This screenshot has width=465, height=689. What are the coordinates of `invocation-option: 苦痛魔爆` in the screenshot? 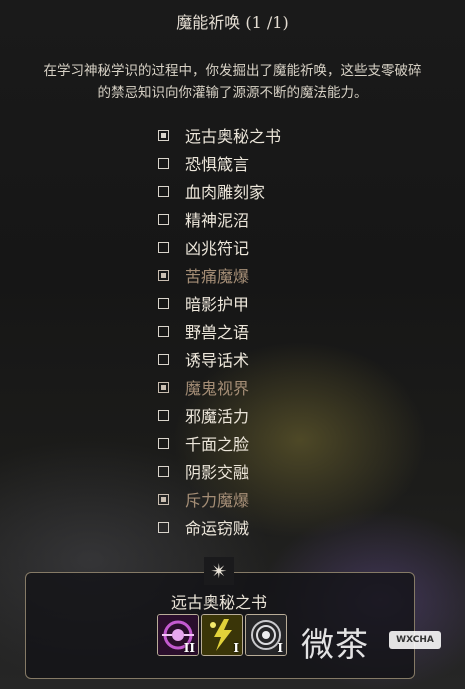 It's located at (219, 275).